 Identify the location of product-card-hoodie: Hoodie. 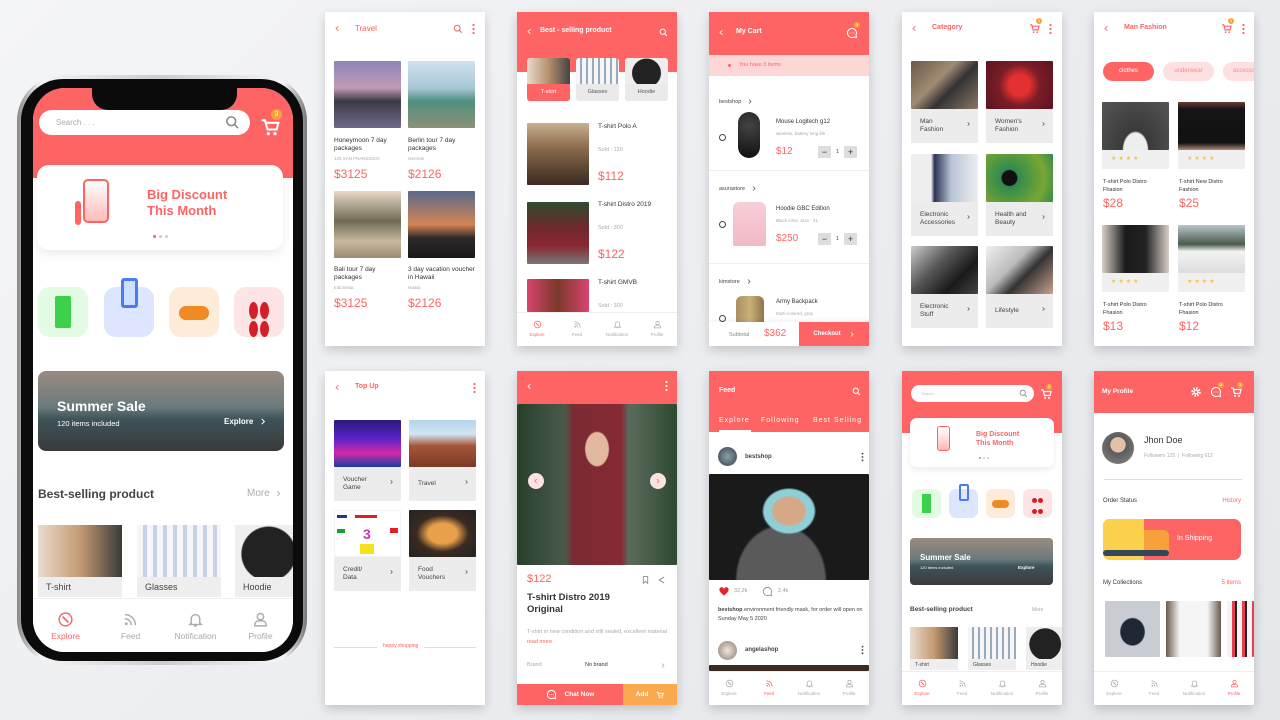
(264, 561).